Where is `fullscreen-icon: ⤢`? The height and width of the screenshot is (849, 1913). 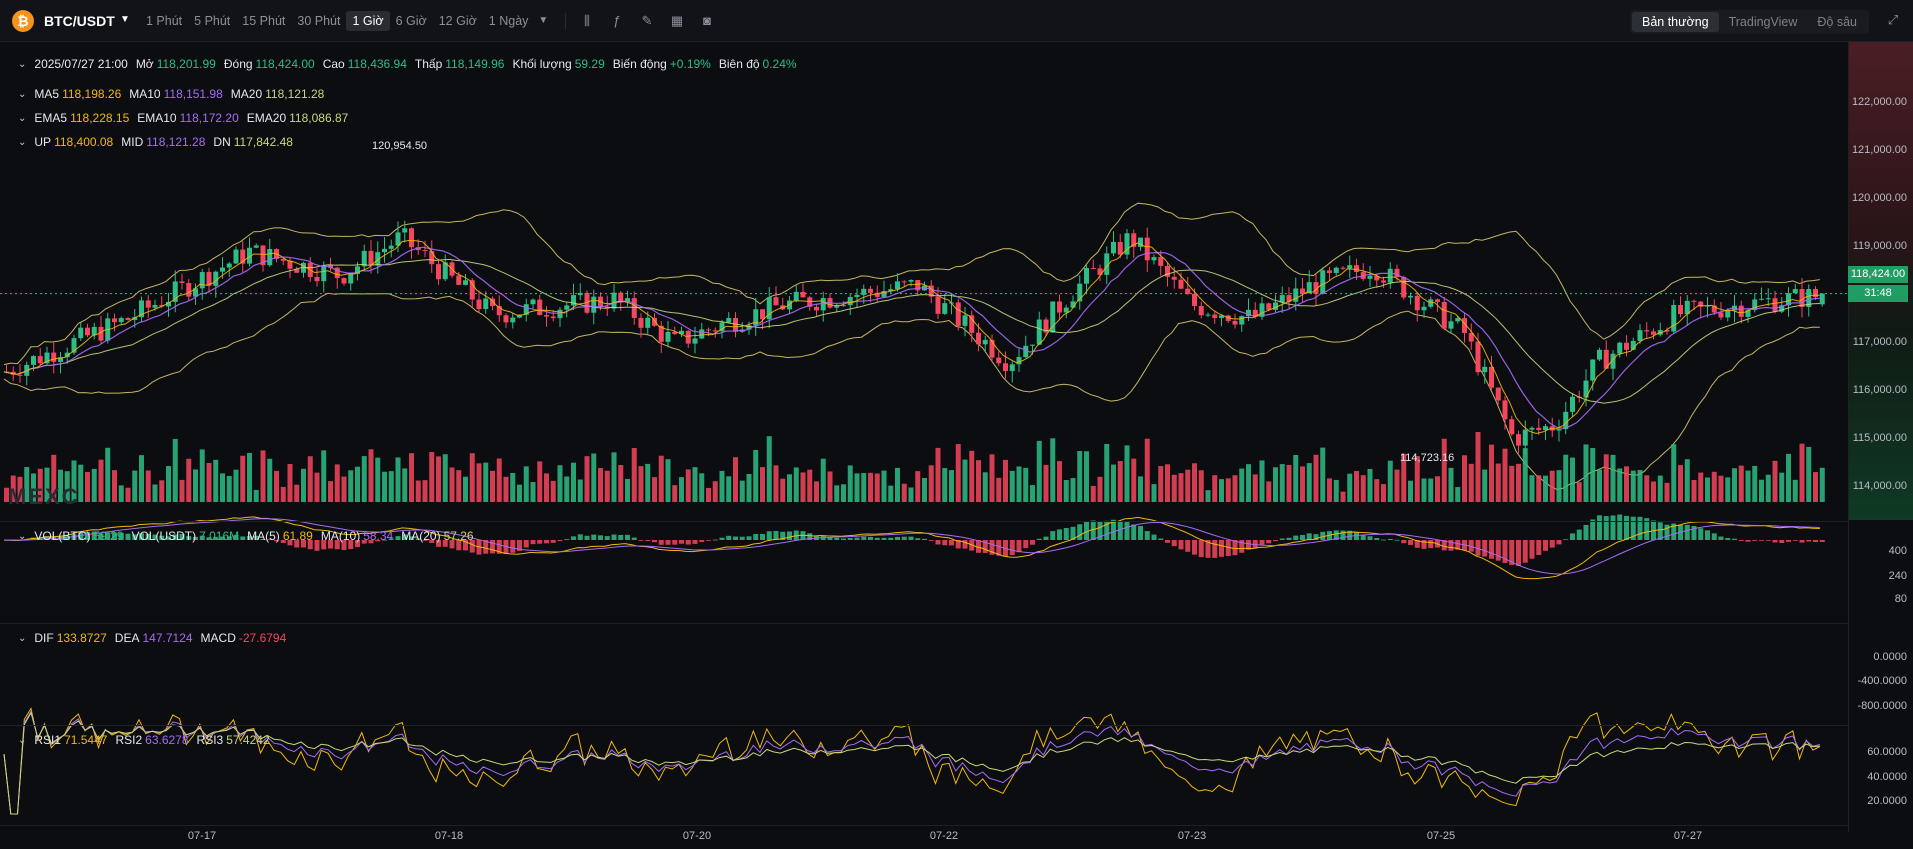
fullscreen-icon: ⤢ is located at coordinates (1893, 20).